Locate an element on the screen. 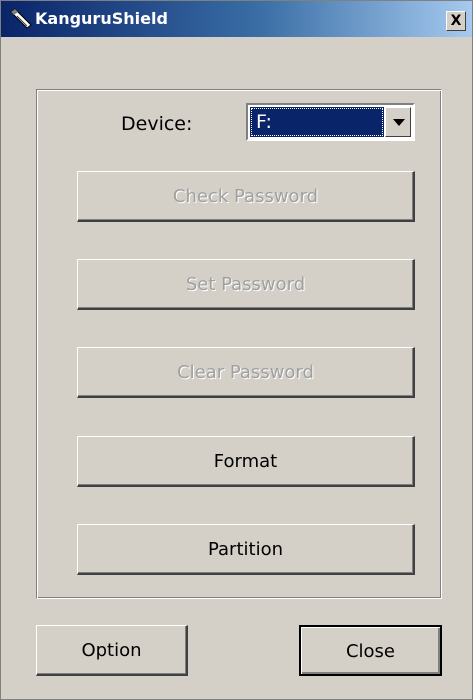 The image size is (473, 700). device-label: Device: is located at coordinates (157, 124).